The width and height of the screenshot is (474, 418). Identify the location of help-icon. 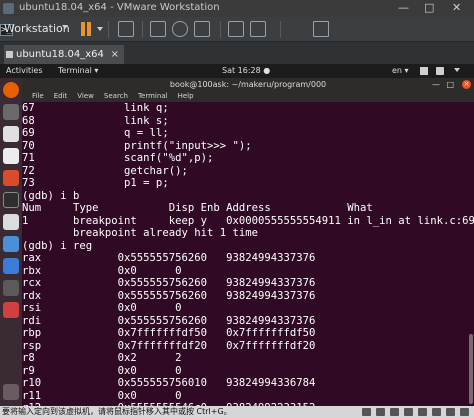
(11, 244).